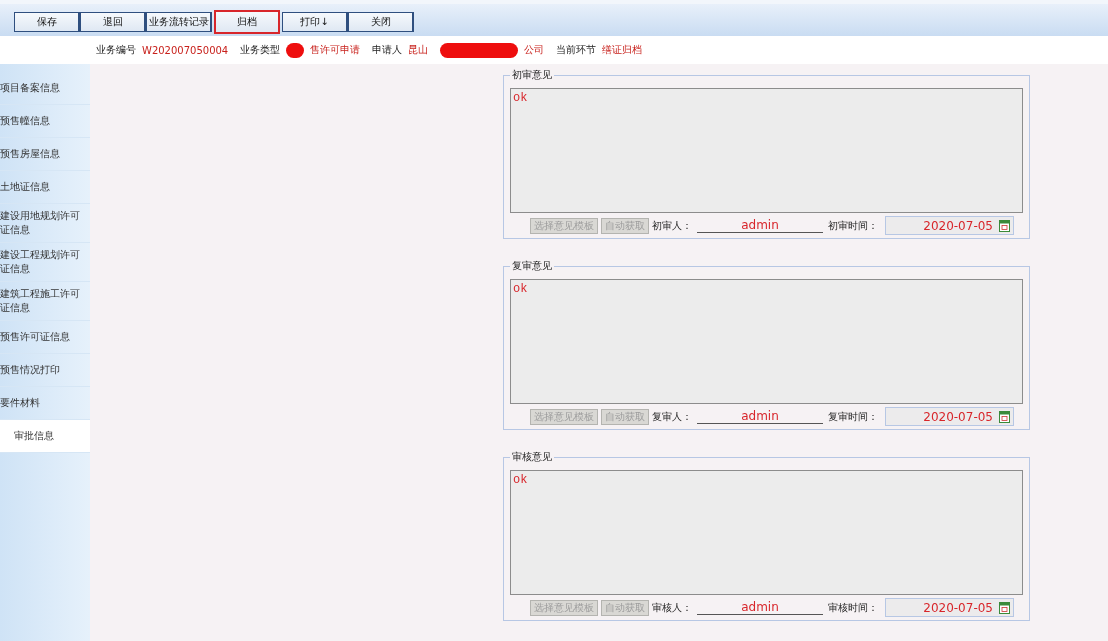 Image resolution: width=1108 pixels, height=641 pixels. Describe the element at coordinates (381, 22) in the screenshot. I see `toolbar-button: 关闭` at that location.